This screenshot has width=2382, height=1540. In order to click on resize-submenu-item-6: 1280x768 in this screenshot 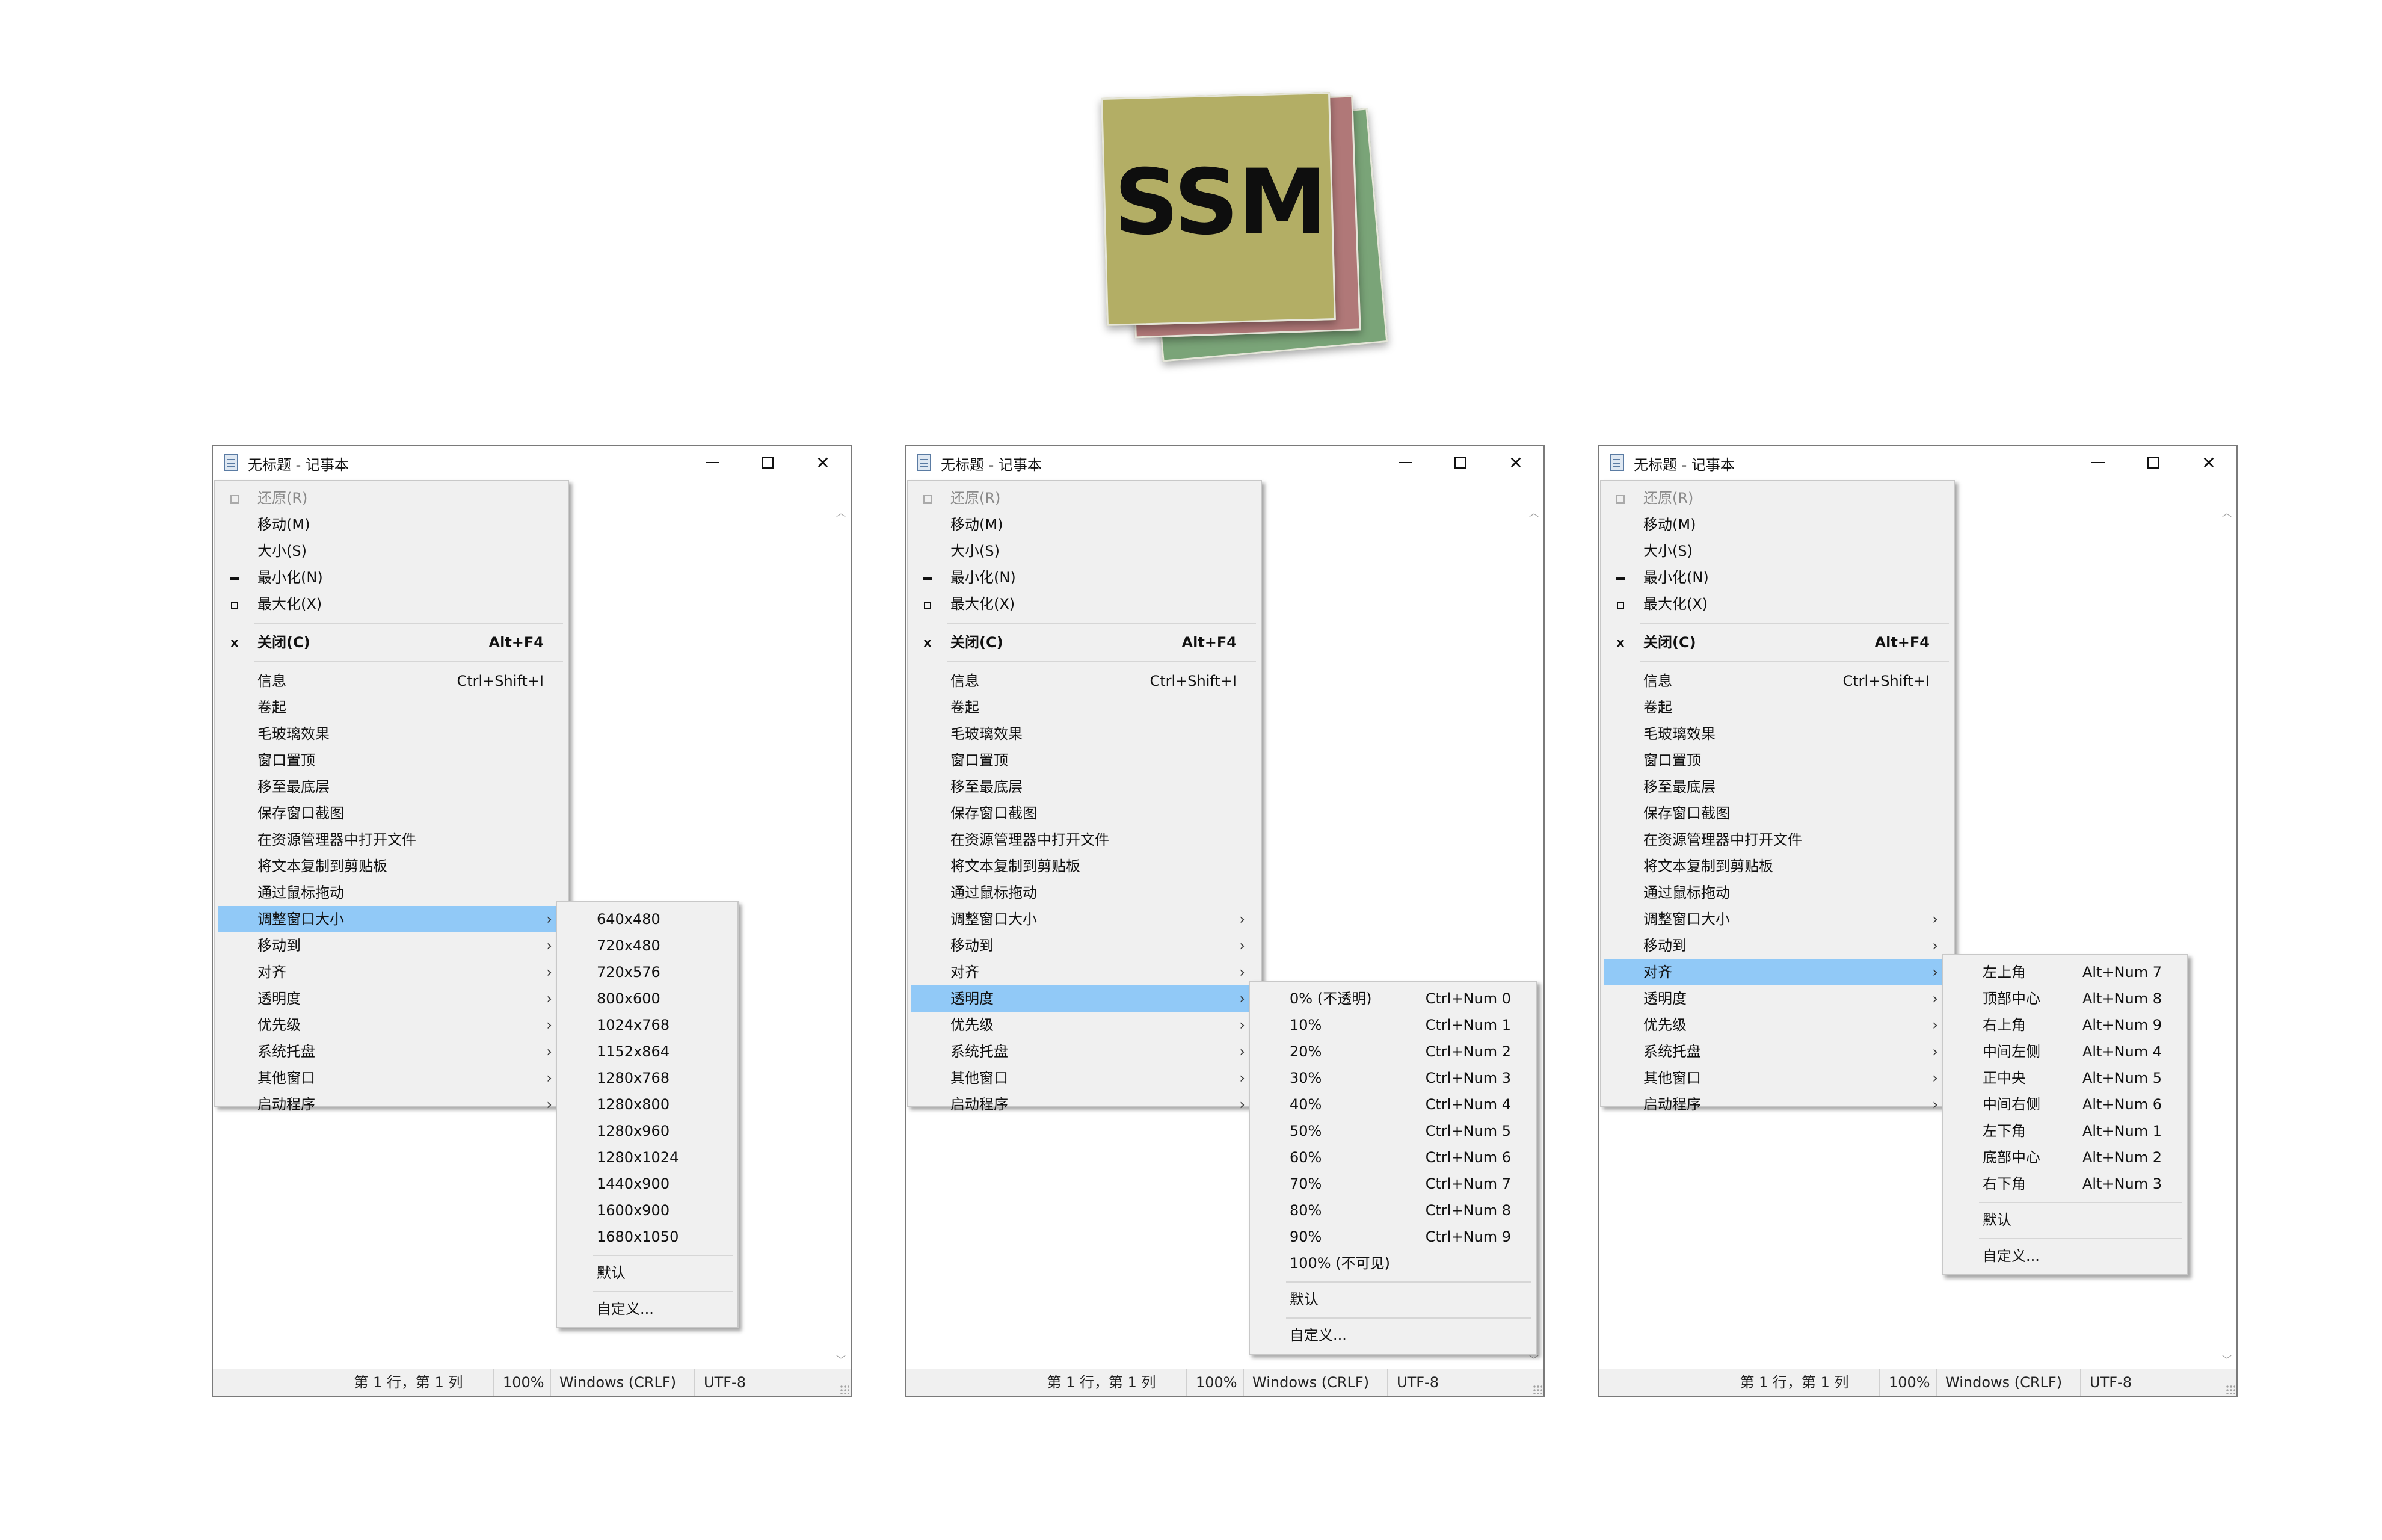, I will do `click(647, 1078)`.